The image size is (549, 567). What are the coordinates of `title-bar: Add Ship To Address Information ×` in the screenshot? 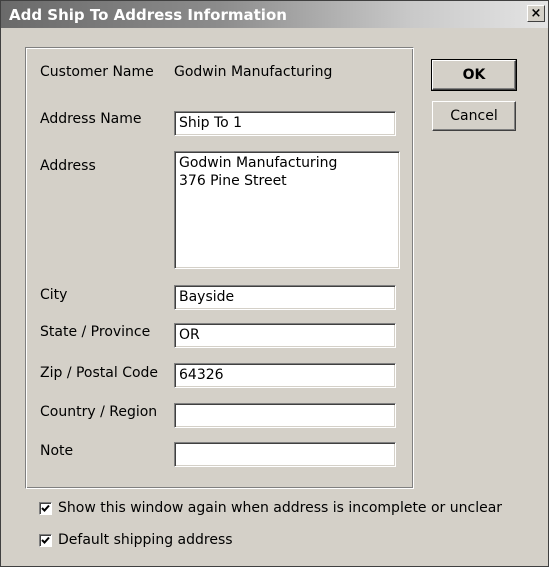 It's located at (274, 14).